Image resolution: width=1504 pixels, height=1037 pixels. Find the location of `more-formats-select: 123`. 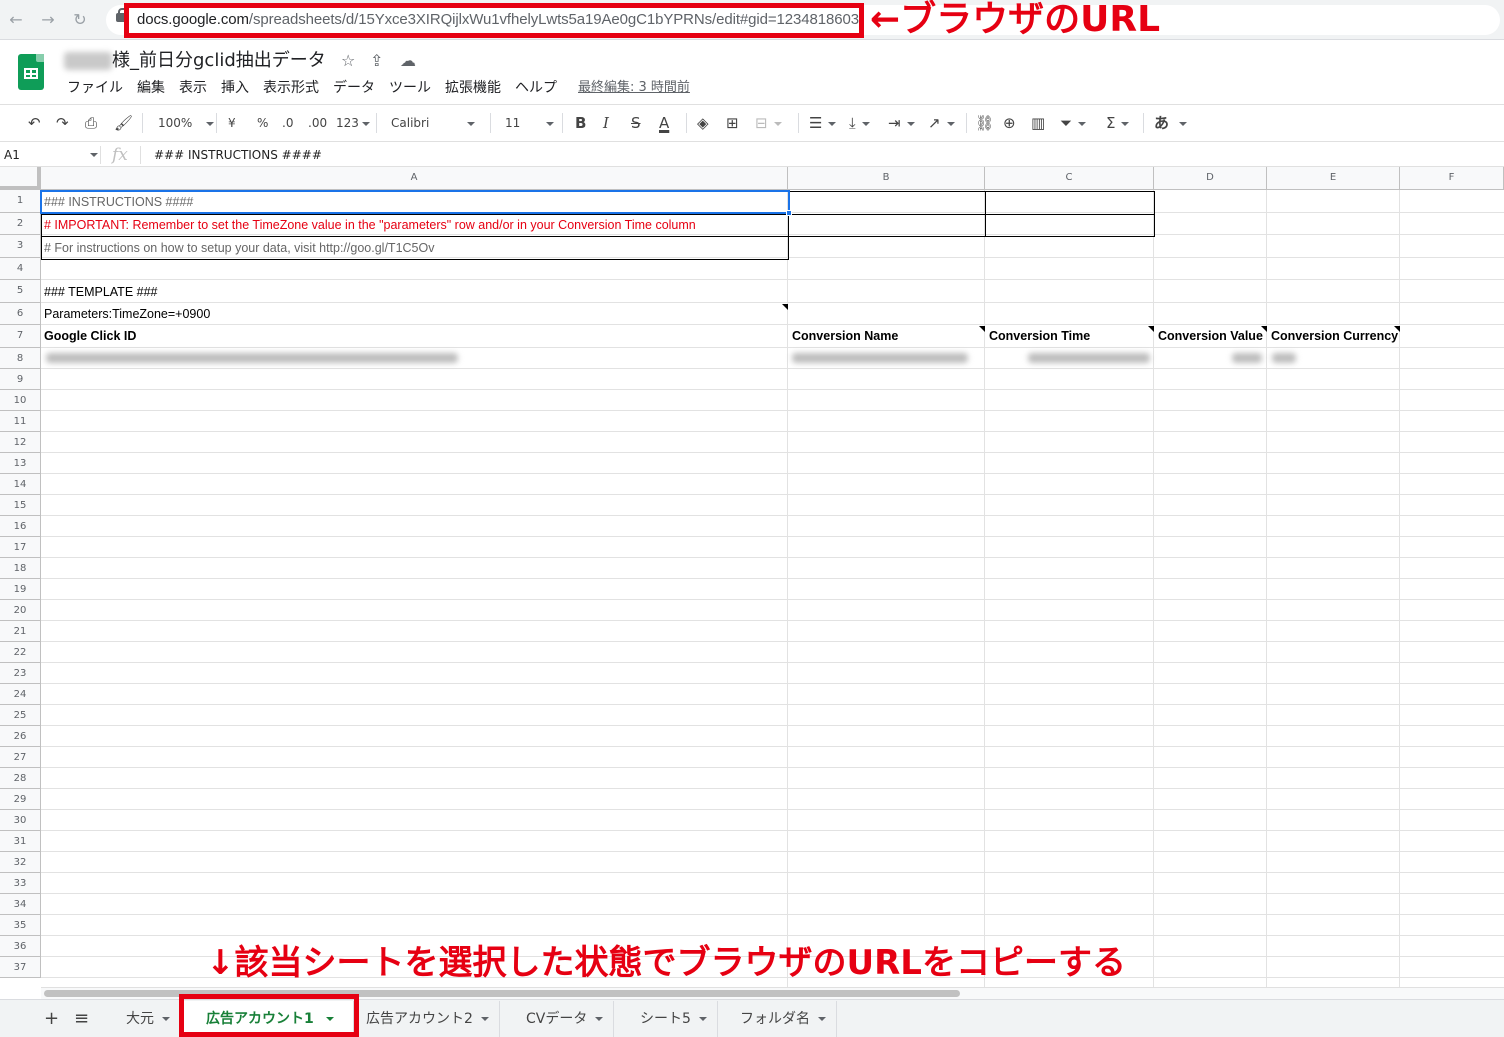

more-formats-select: 123 is located at coordinates (353, 123).